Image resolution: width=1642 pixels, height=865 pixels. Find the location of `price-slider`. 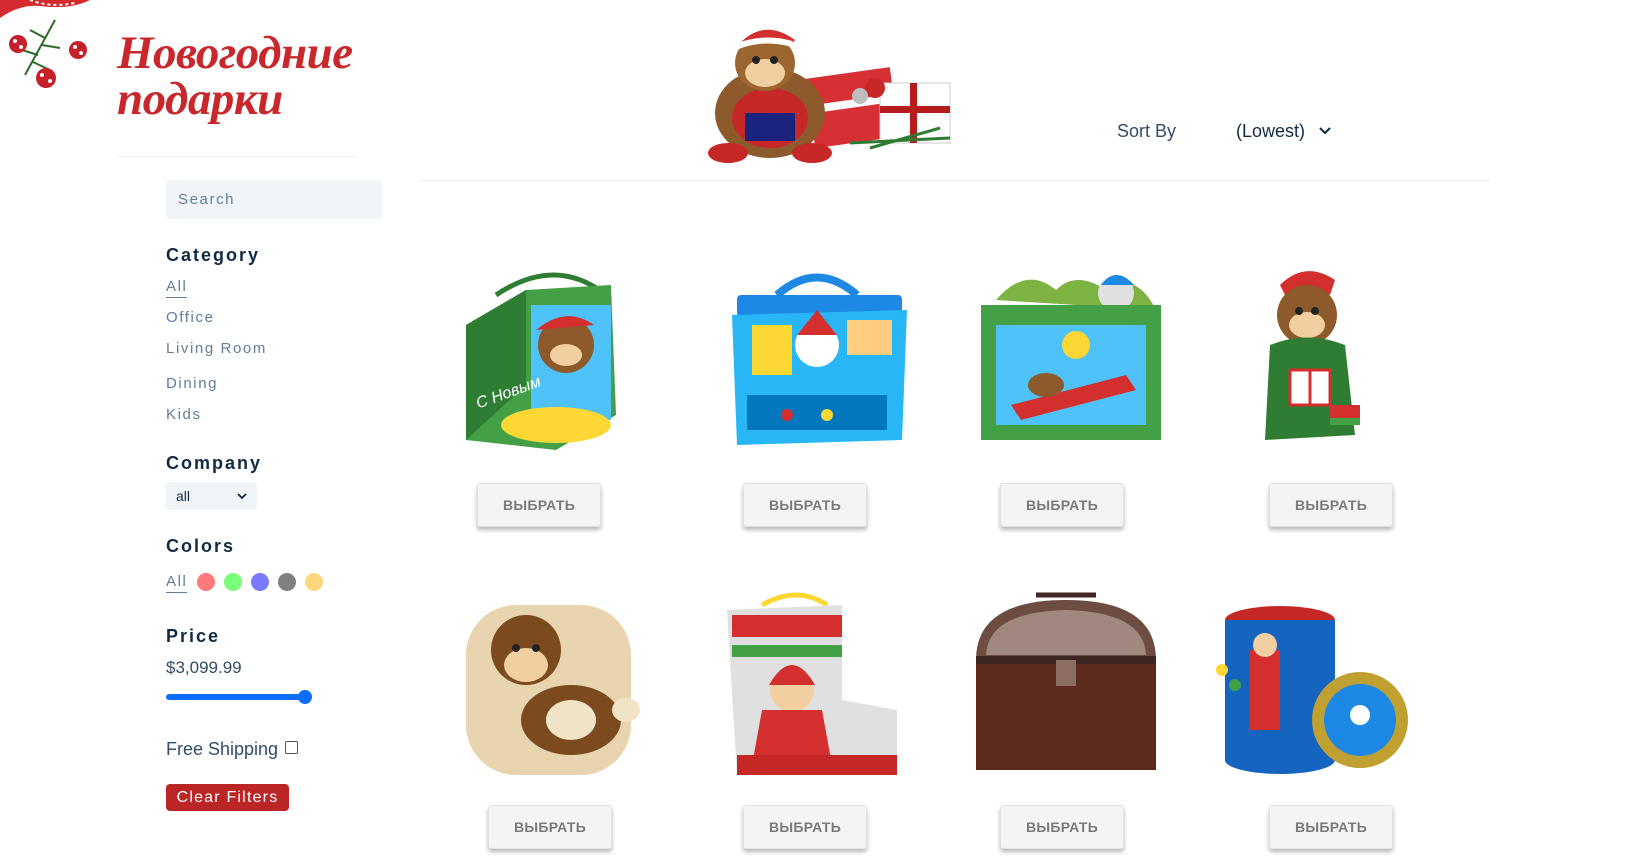

price-slider is located at coordinates (239, 697).